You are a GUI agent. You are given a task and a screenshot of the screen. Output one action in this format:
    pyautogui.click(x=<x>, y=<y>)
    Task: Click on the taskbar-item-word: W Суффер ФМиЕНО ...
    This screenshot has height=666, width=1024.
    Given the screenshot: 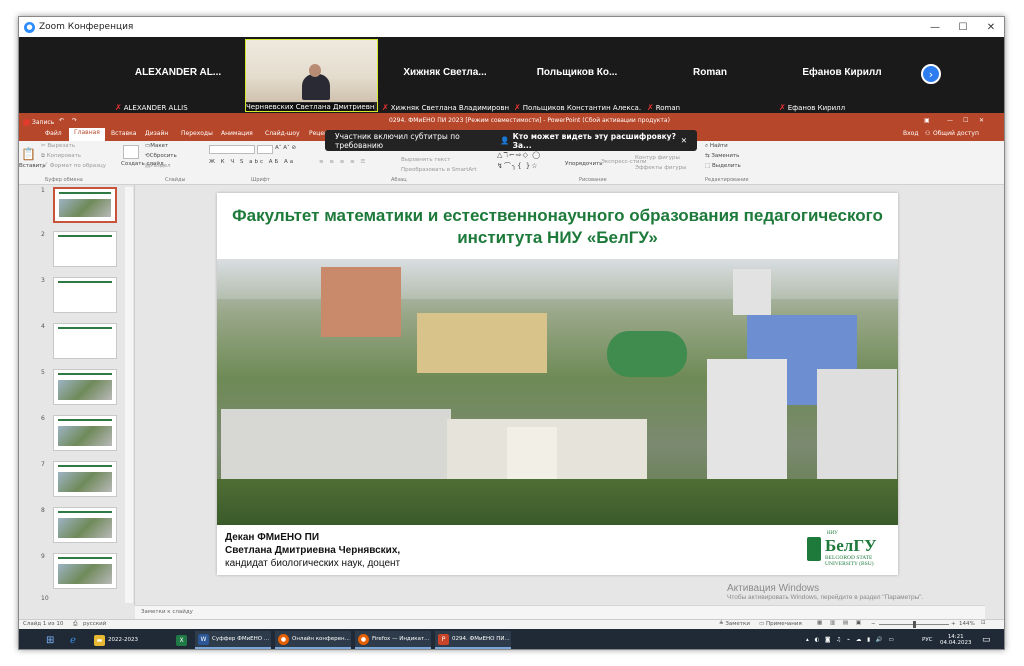 What is the action you would take?
    pyautogui.click(x=233, y=640)
    